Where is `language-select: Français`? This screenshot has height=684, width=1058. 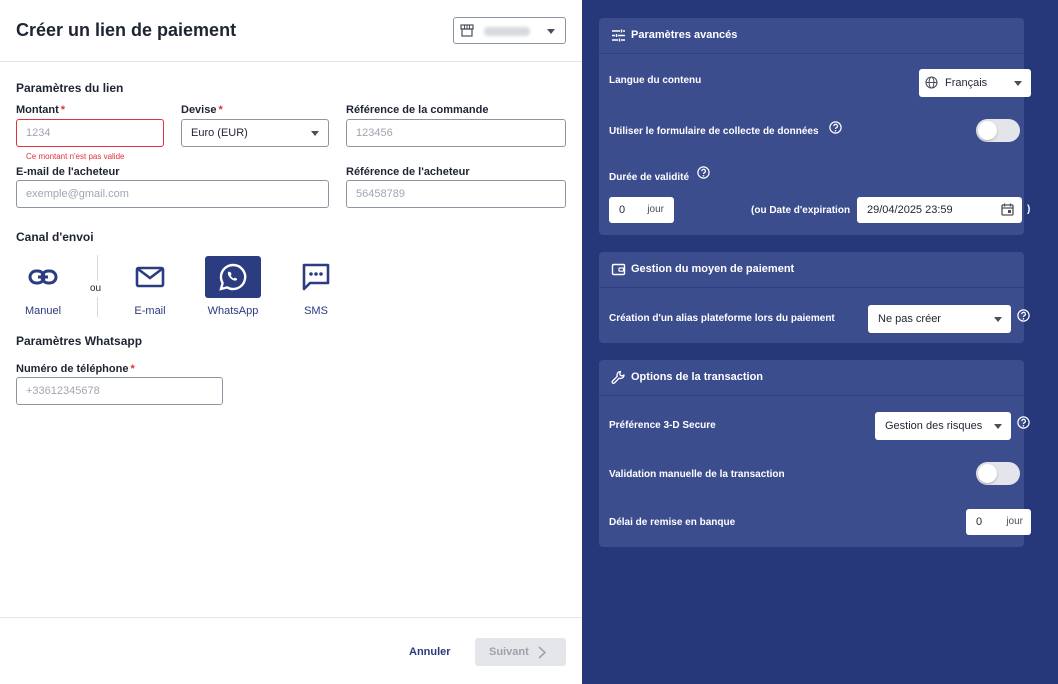 language-select: Français is located at coordinates (975, 83).